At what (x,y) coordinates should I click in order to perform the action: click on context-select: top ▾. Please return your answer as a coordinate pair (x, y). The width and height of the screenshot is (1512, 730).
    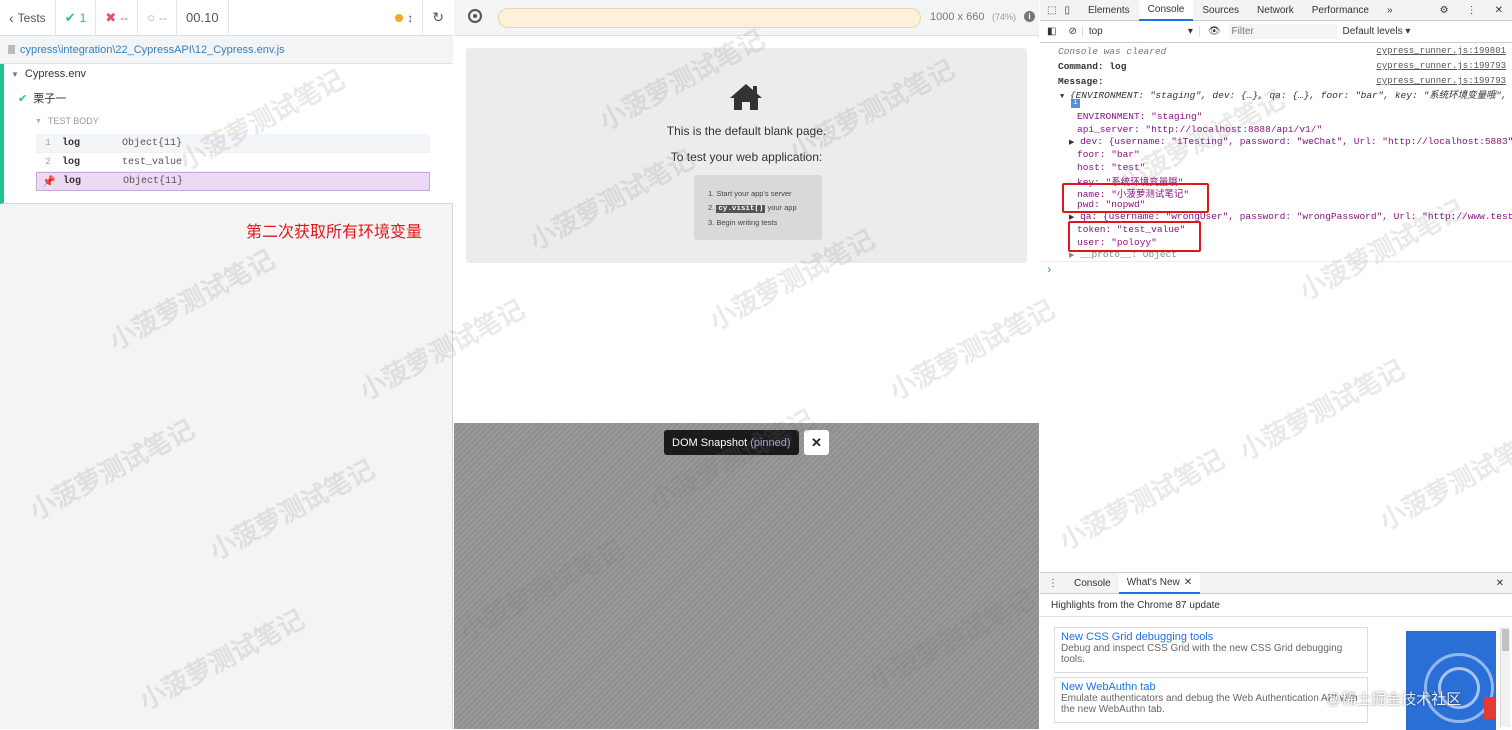
    Looking at the image, I should click on (1140, 31).